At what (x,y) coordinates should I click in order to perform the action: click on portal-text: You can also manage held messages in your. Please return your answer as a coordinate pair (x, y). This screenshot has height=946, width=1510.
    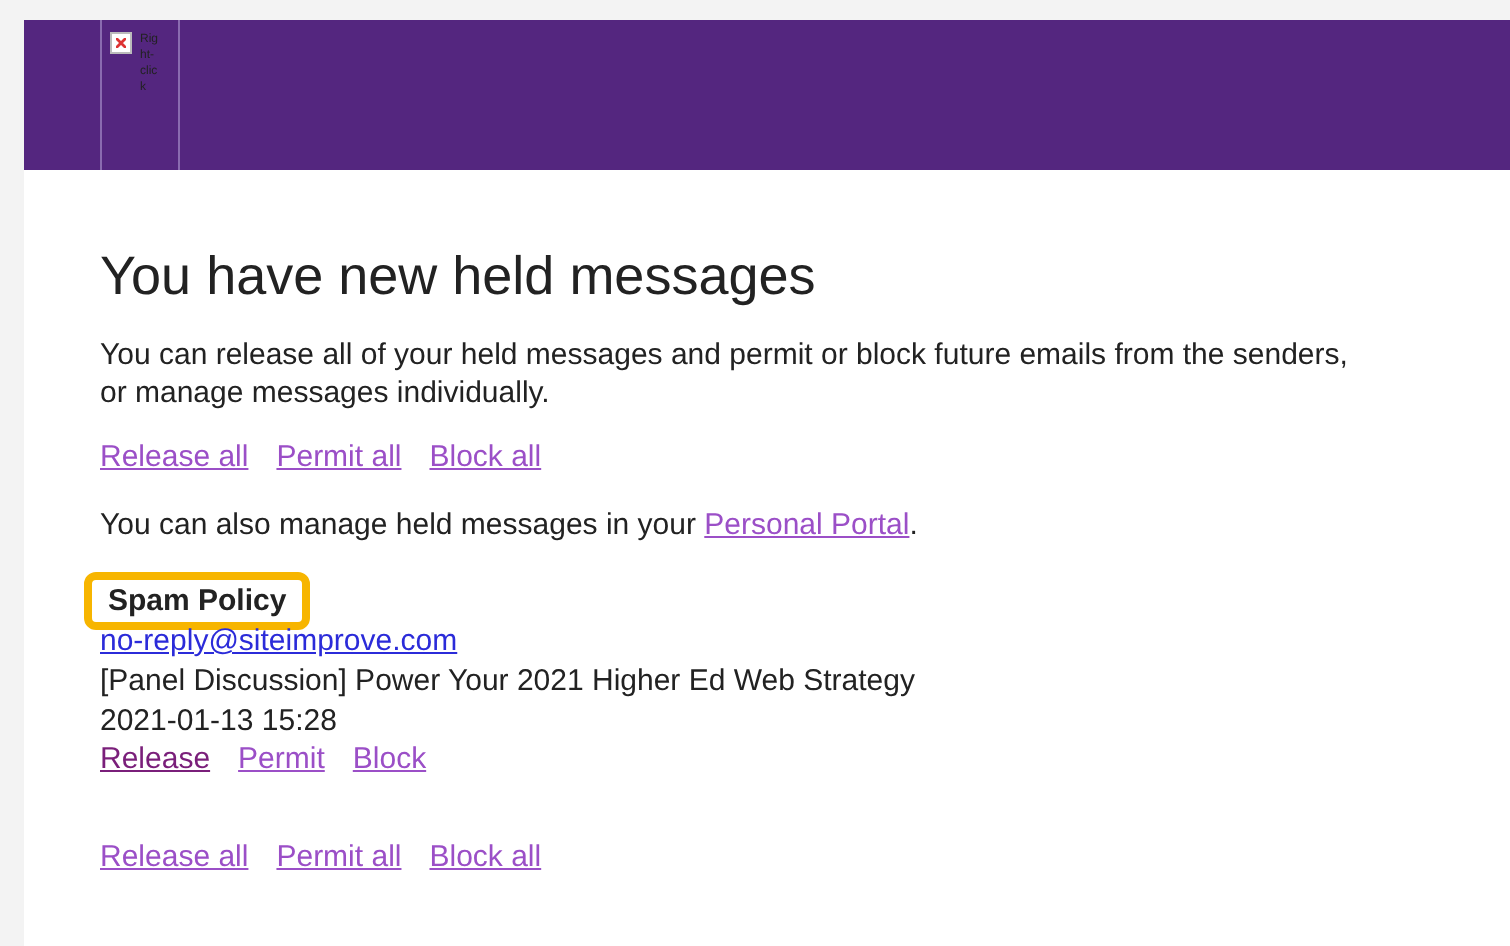
    Looking at the image, I should click on (399, 525).